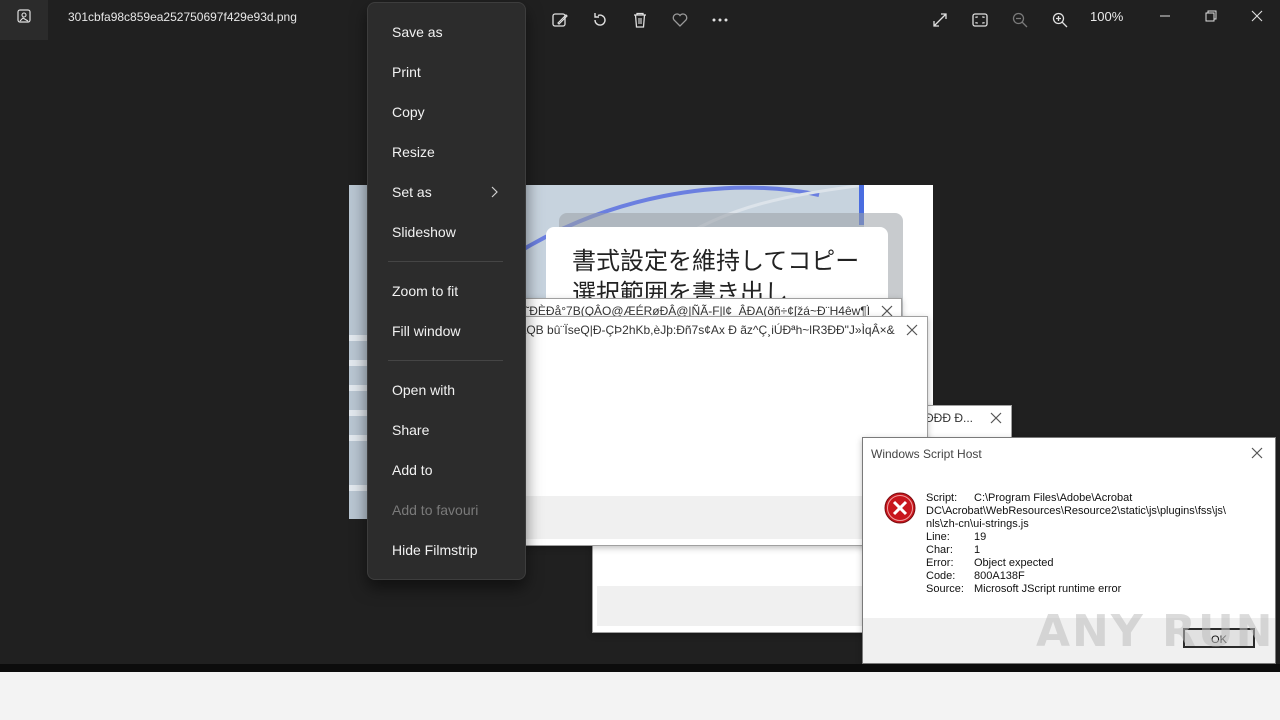 Image resolution: width=1280 pixels, height=720 pixels. What do you see at coordinates (600, 20) in the screenshot?
I see `rotate-icon` at bounding box center [600, 20].